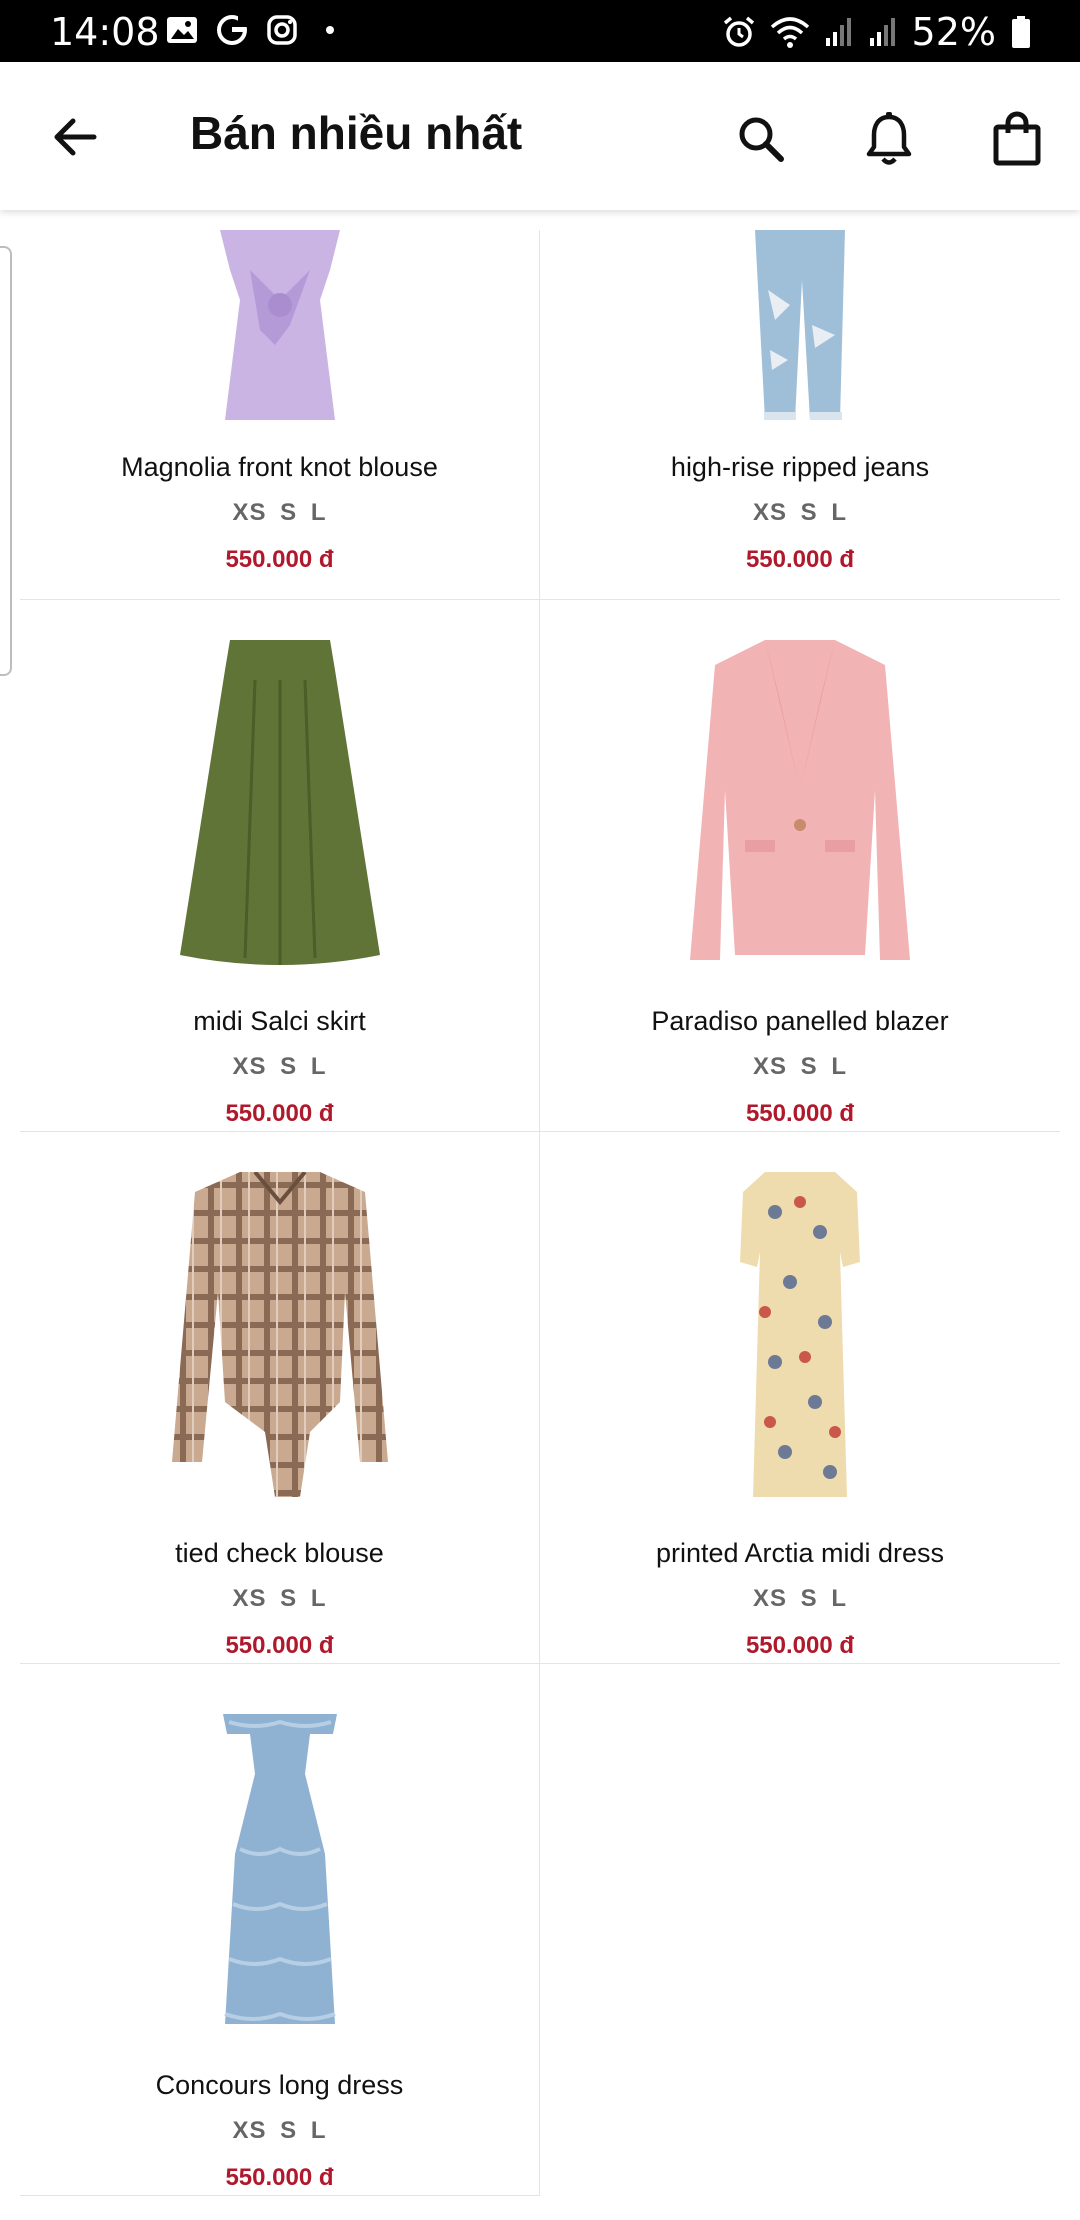  I want to click on product-card: high-rise ripped jeans XS S L 550.000 đ, so click(800, 415).